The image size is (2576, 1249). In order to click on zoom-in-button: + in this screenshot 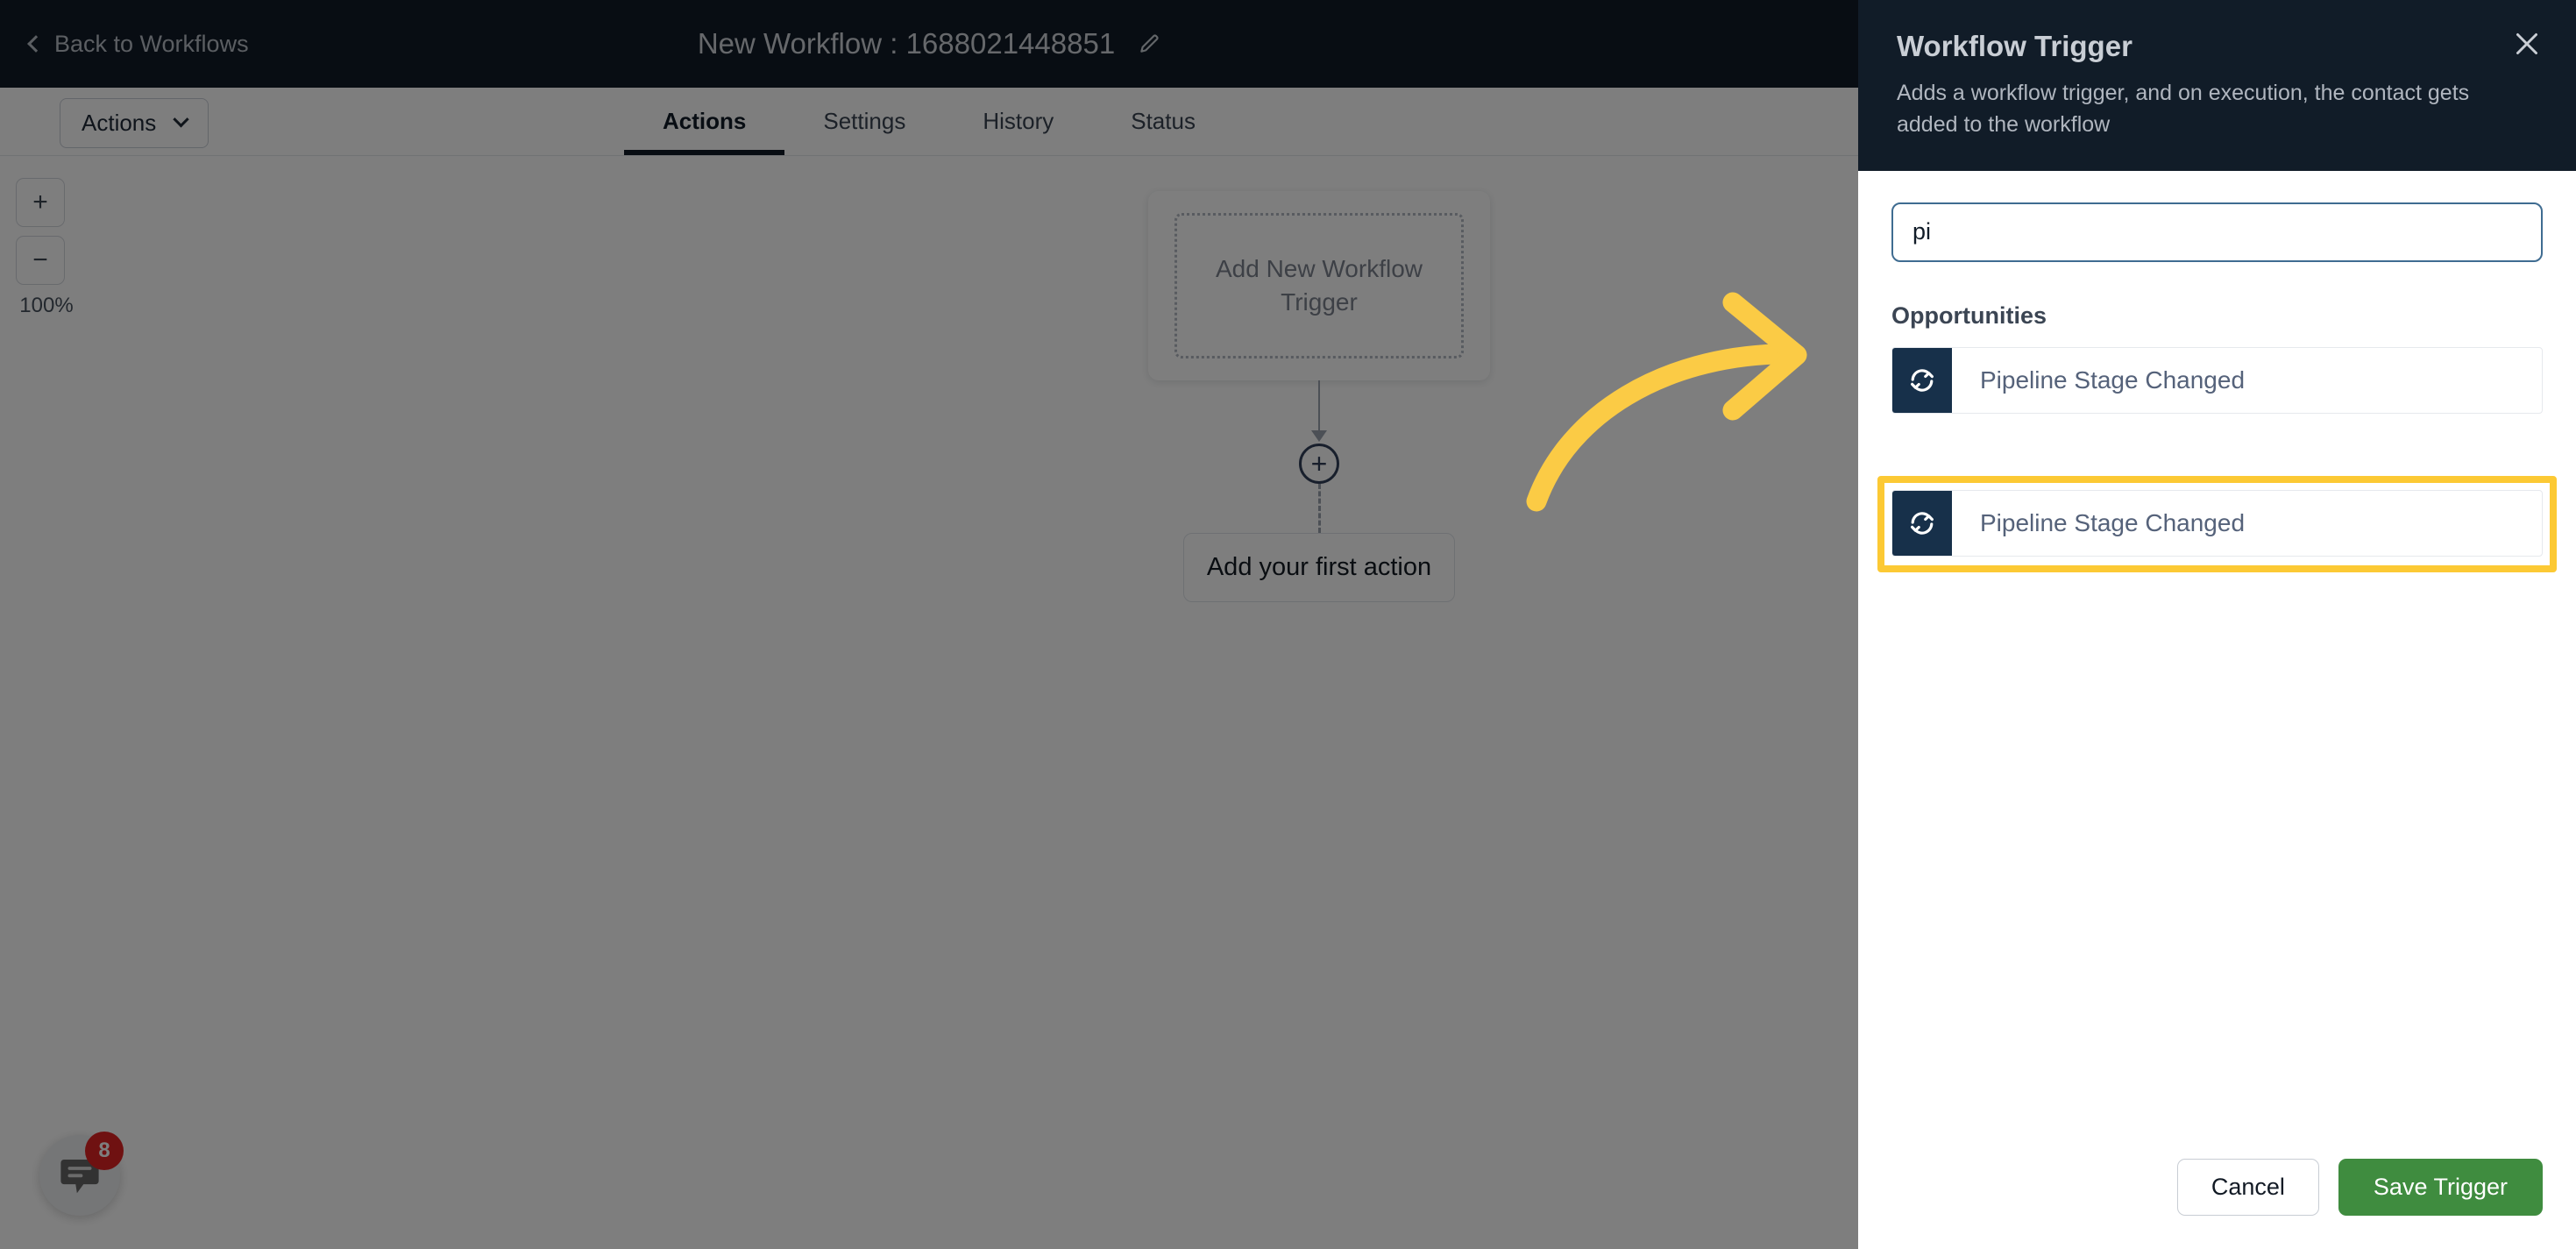, I will do `click(40, 202)`.